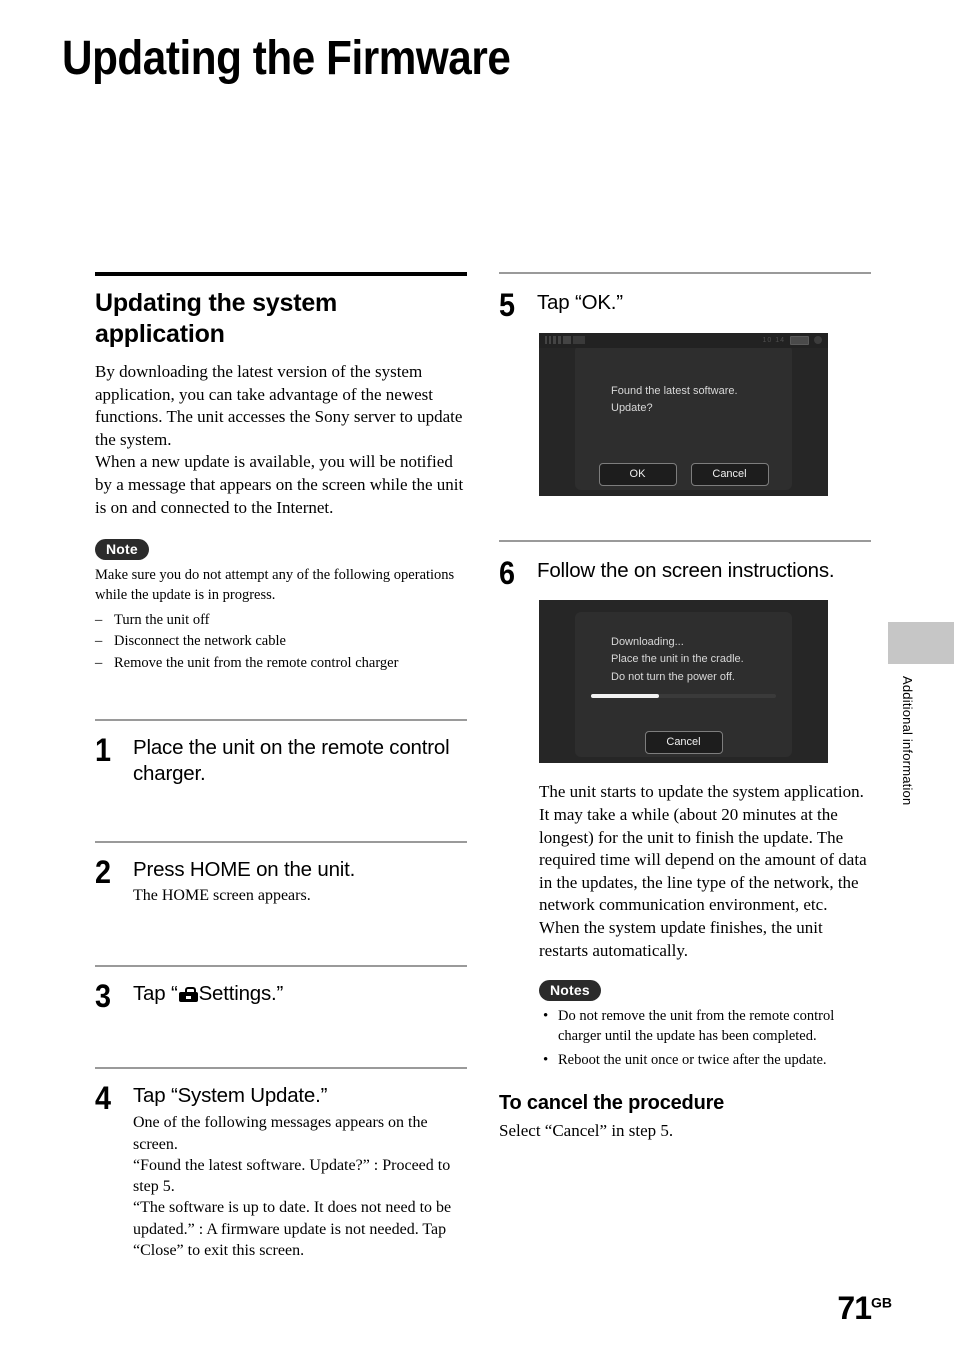 This screenshot has width=954, height=1352. I want to click on dialog-button-row: Cancel, so click(683, 743).